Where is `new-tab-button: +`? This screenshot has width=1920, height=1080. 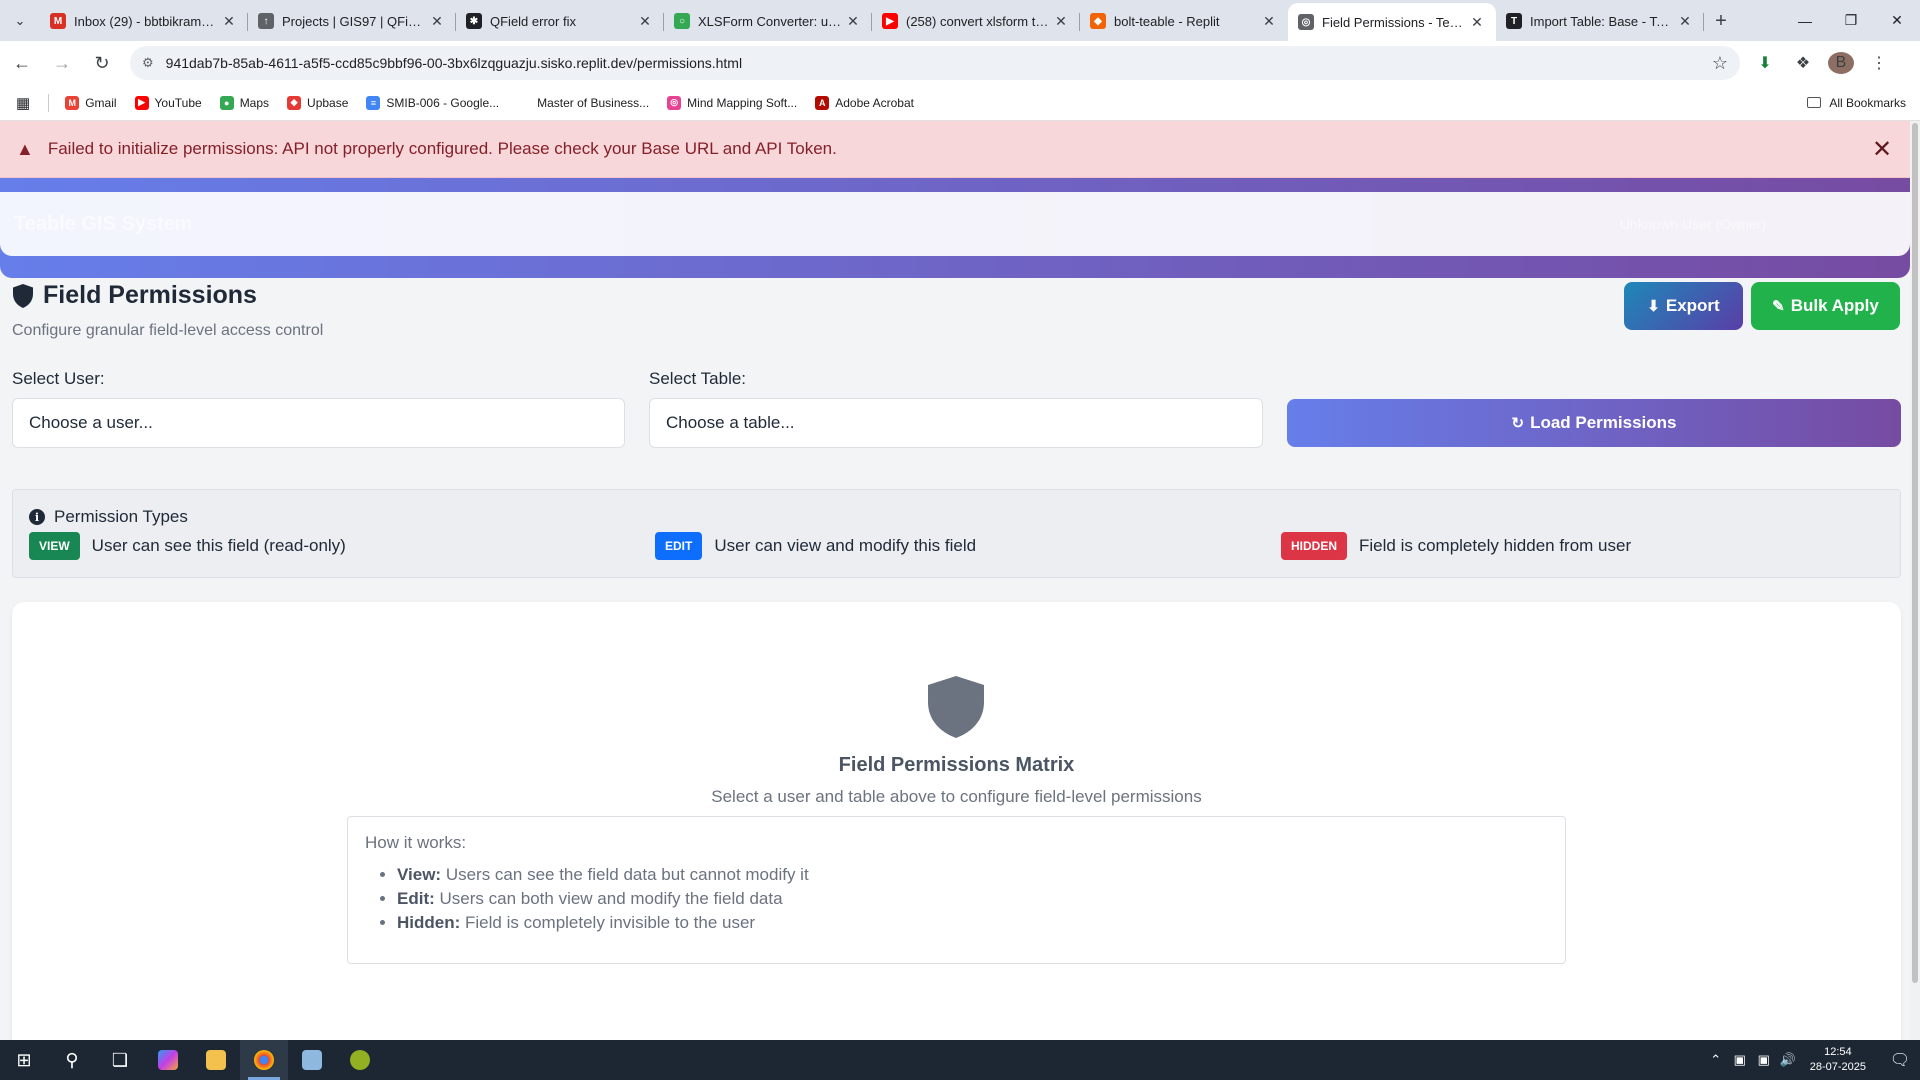 new-tab-button: + is located at coordinates (1721, 21).